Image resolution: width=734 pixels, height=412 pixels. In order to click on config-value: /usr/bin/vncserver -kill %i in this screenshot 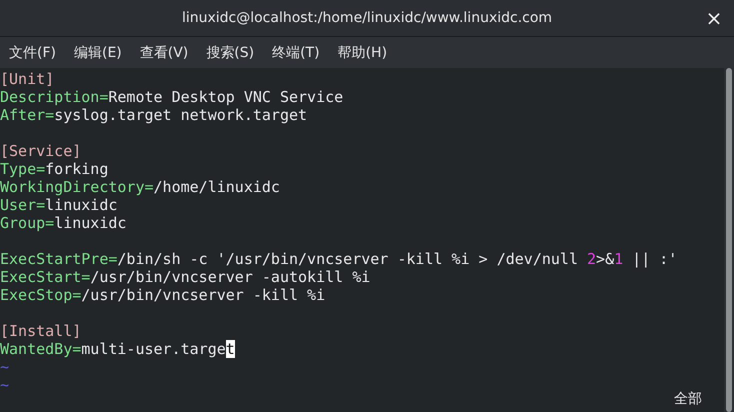, I will do `click(203, 295)`.